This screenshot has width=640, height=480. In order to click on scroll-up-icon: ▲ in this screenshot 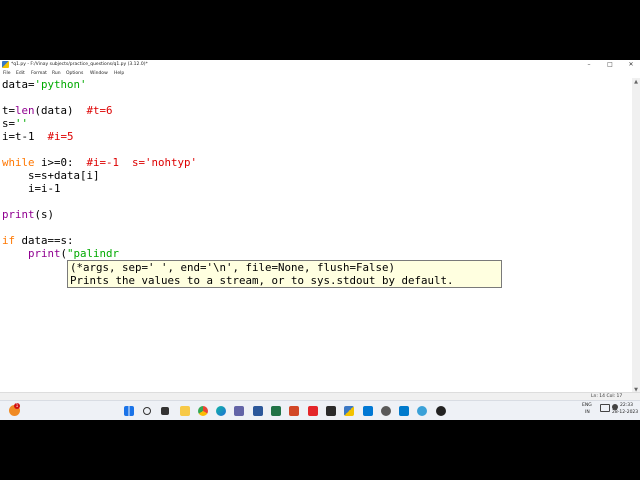, I will do `click(636, 82)`.